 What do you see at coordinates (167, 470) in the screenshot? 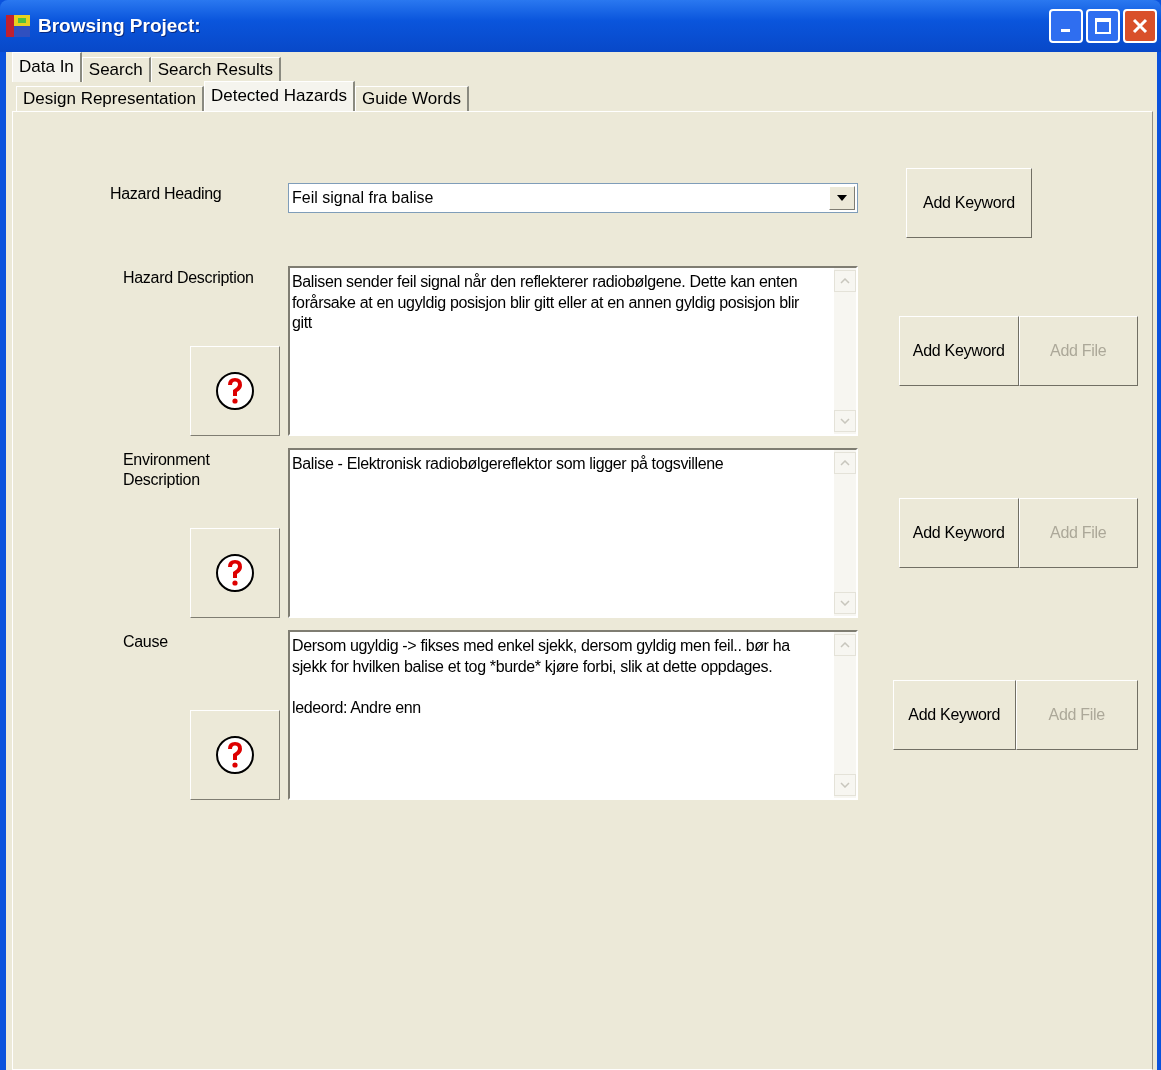
I see `field-label: Environment Description` at bounding box center [167, 470].